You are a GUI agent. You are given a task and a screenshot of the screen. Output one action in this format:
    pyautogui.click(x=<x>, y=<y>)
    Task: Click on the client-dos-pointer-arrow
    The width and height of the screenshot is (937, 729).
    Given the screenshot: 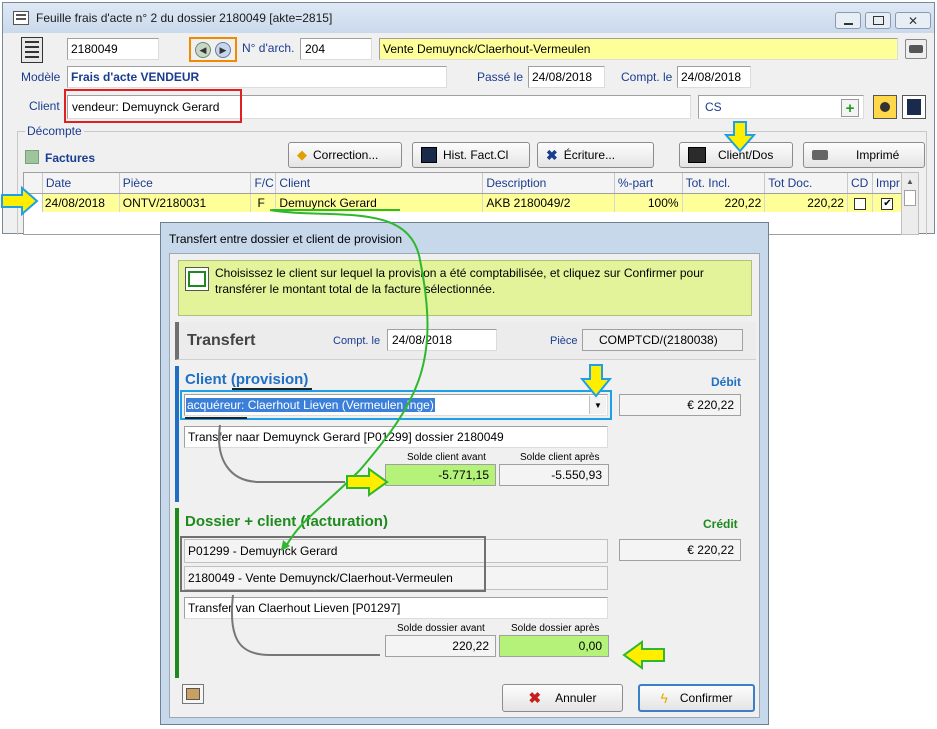 What is the action you would take?
    pyautogui.click(x=740, y=137)
    